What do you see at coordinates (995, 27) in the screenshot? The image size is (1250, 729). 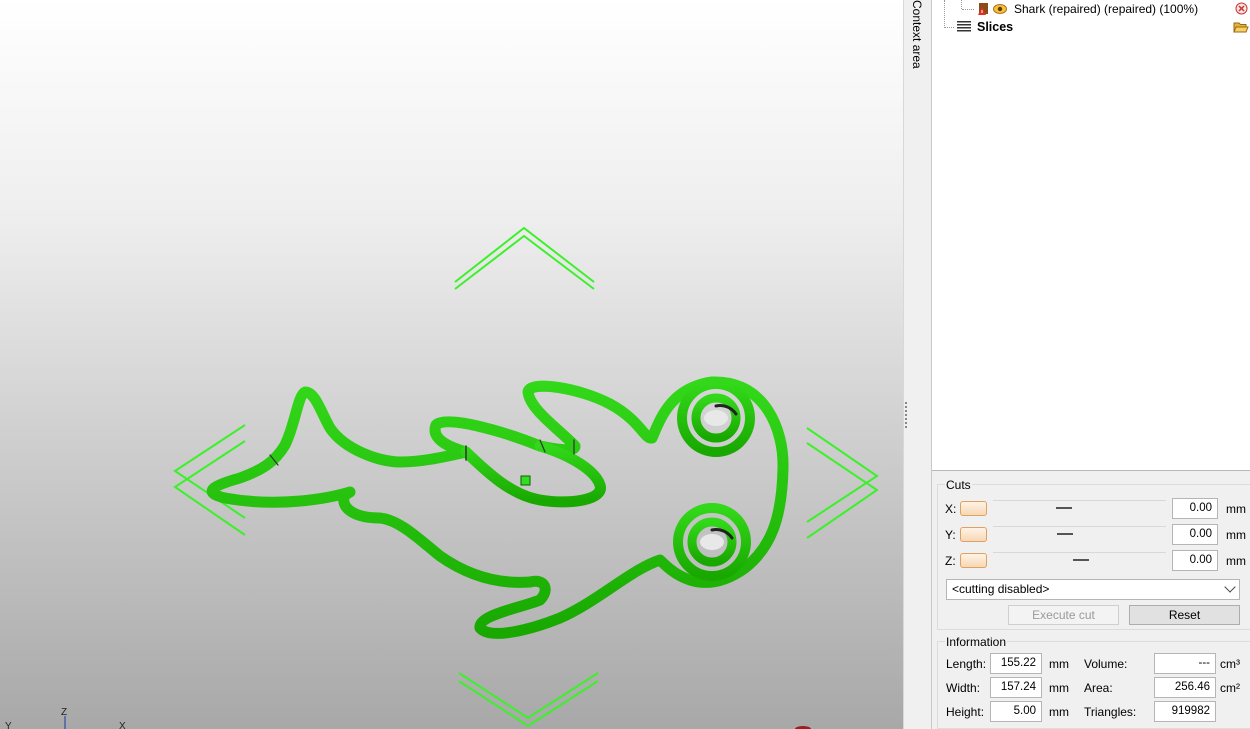 I see `slices-label: Slices` at bounding box center [995, 27].